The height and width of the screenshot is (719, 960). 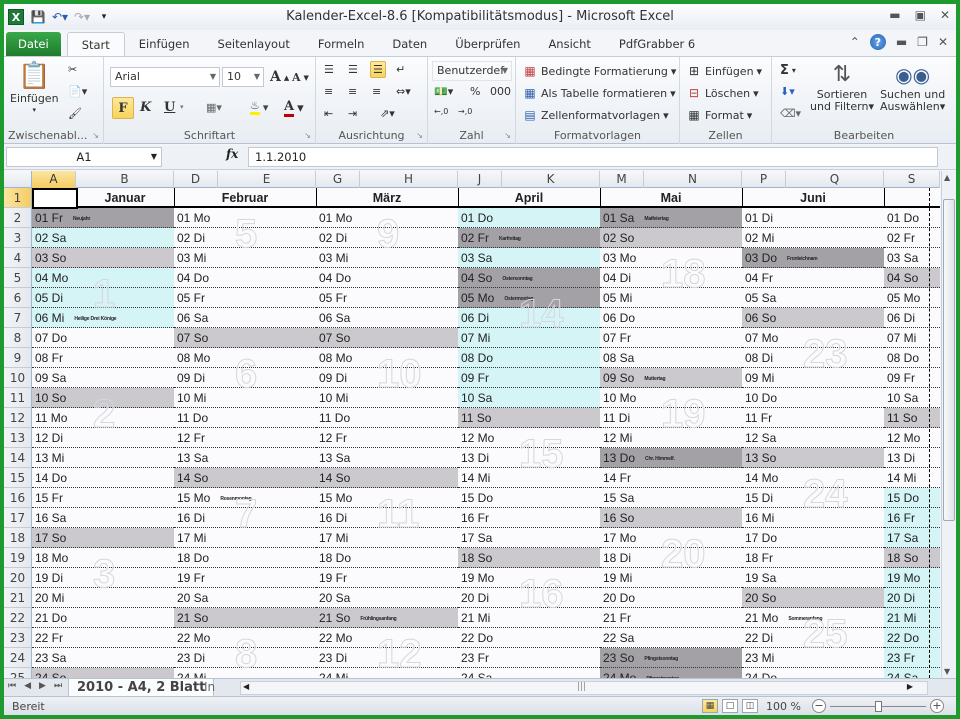 I want to click on day-cell: 20 Do, so click(x=671, y=598).